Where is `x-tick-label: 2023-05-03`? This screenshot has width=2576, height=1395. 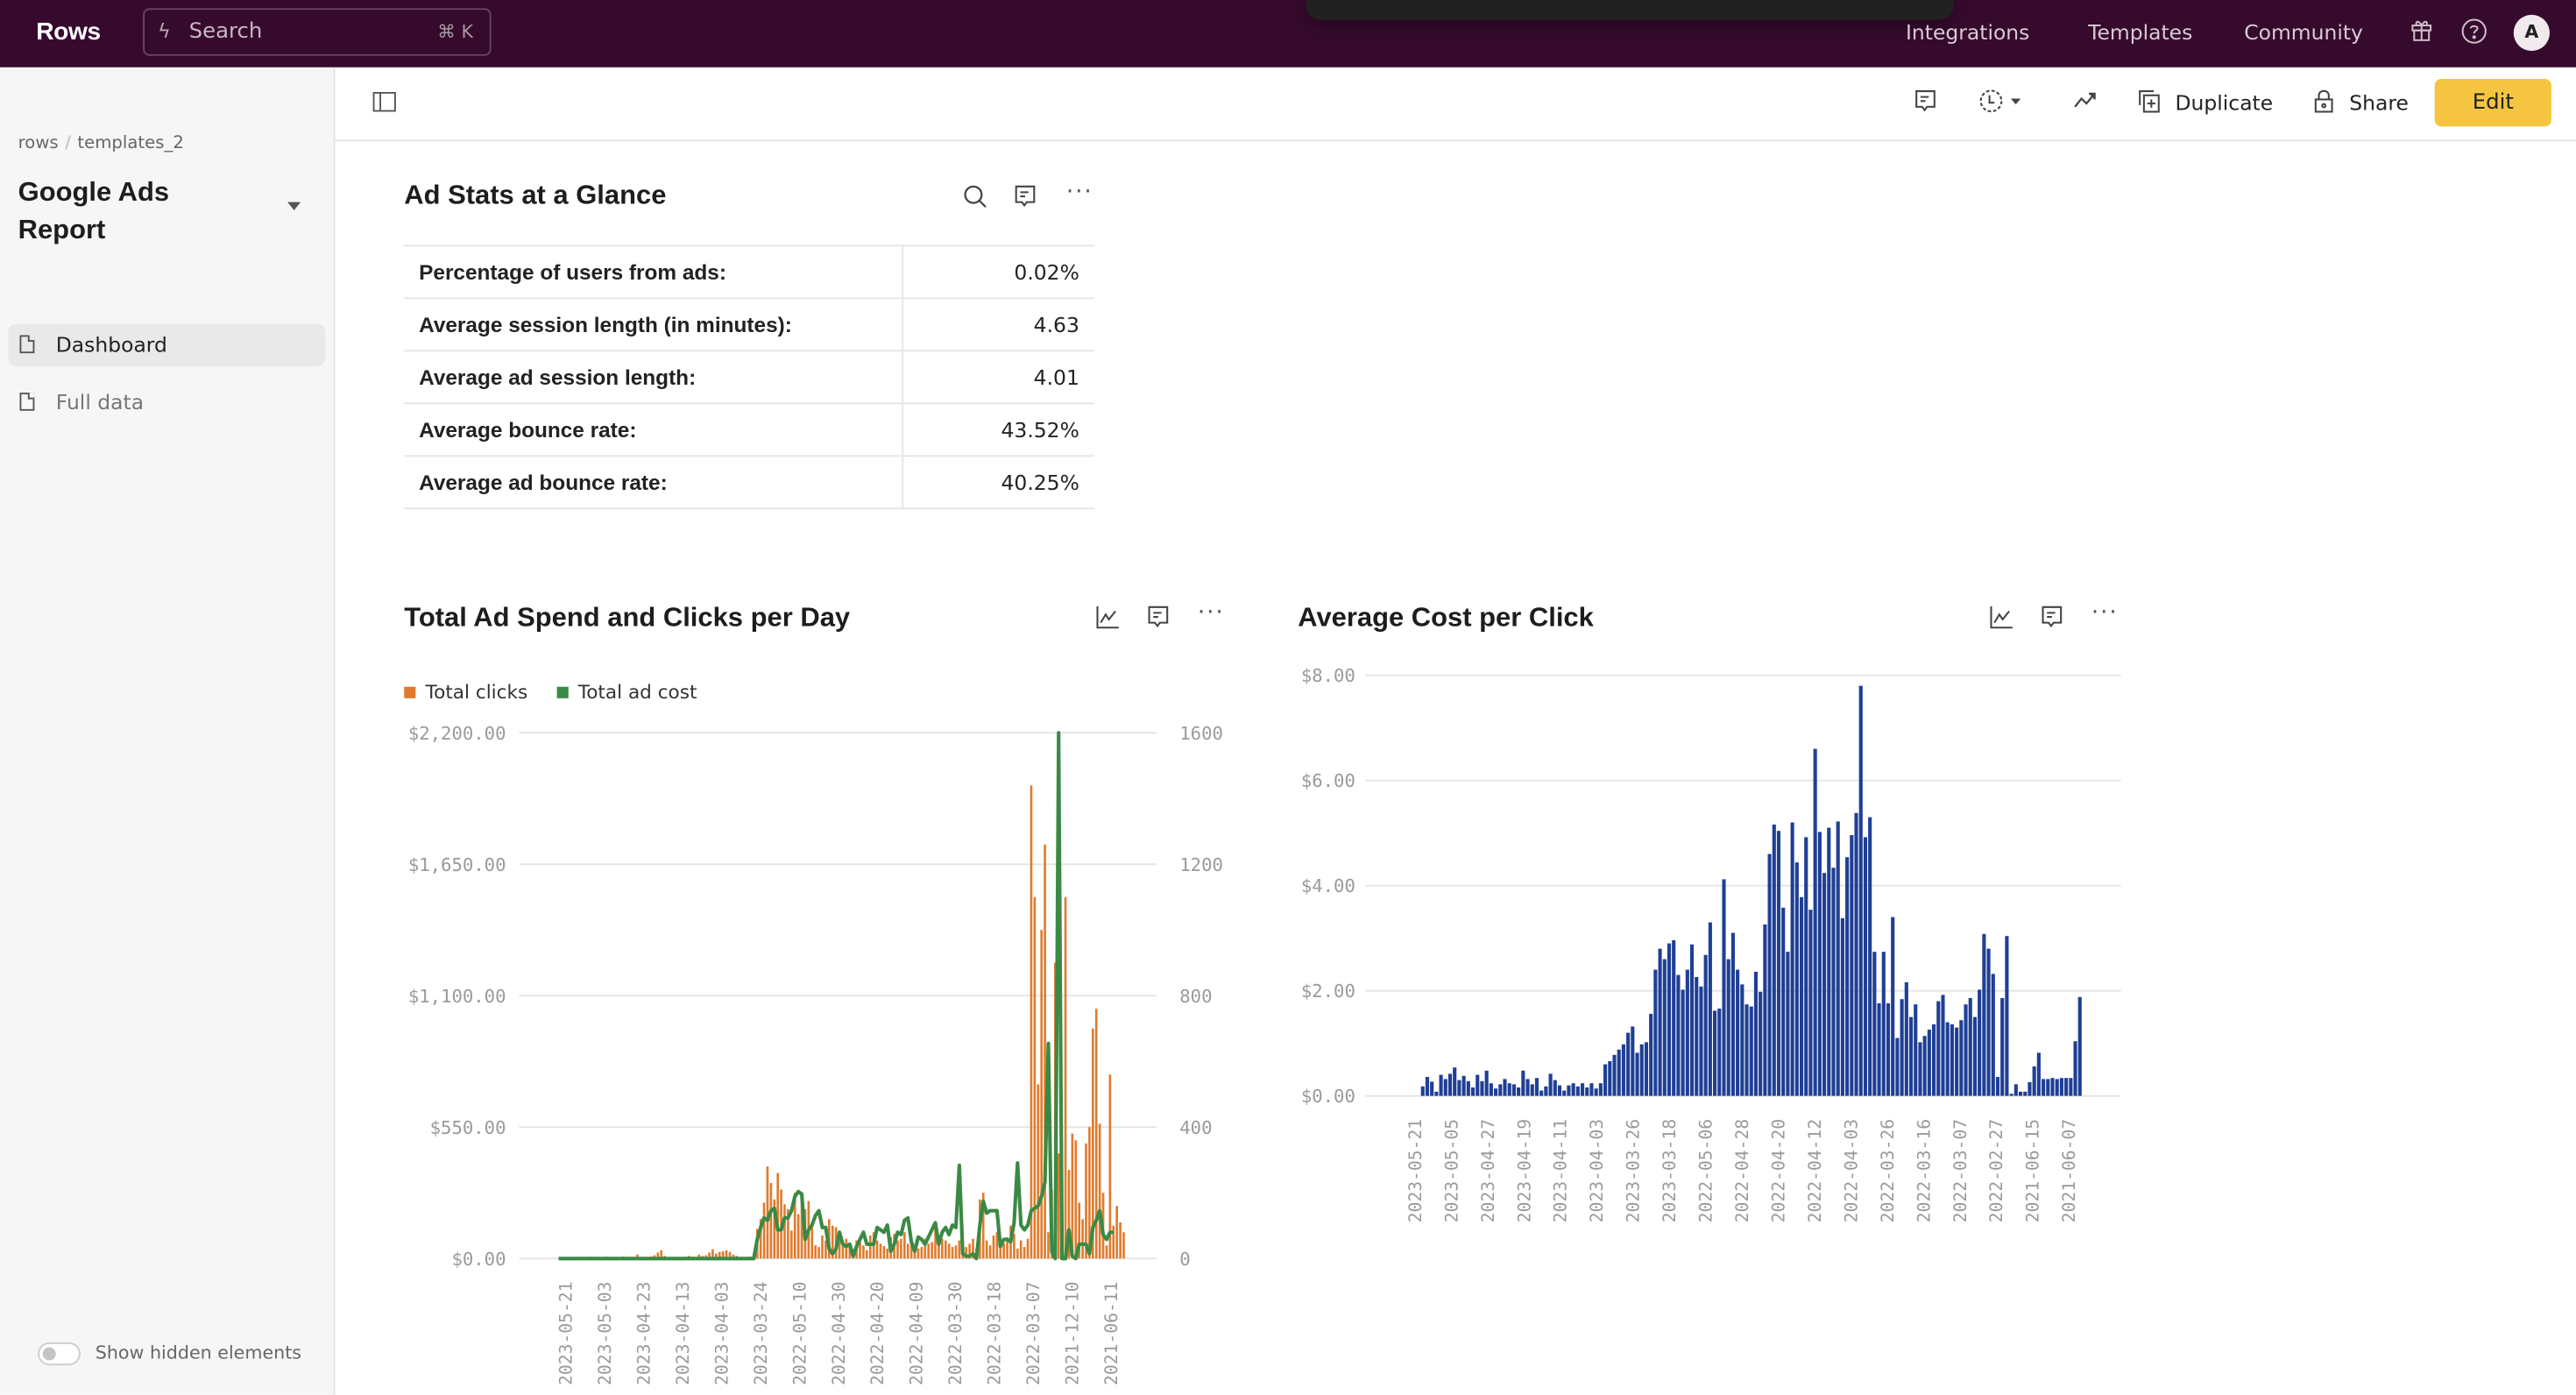 x-tick-label: 2023-05-03 is located at coordinates (605, 1333).